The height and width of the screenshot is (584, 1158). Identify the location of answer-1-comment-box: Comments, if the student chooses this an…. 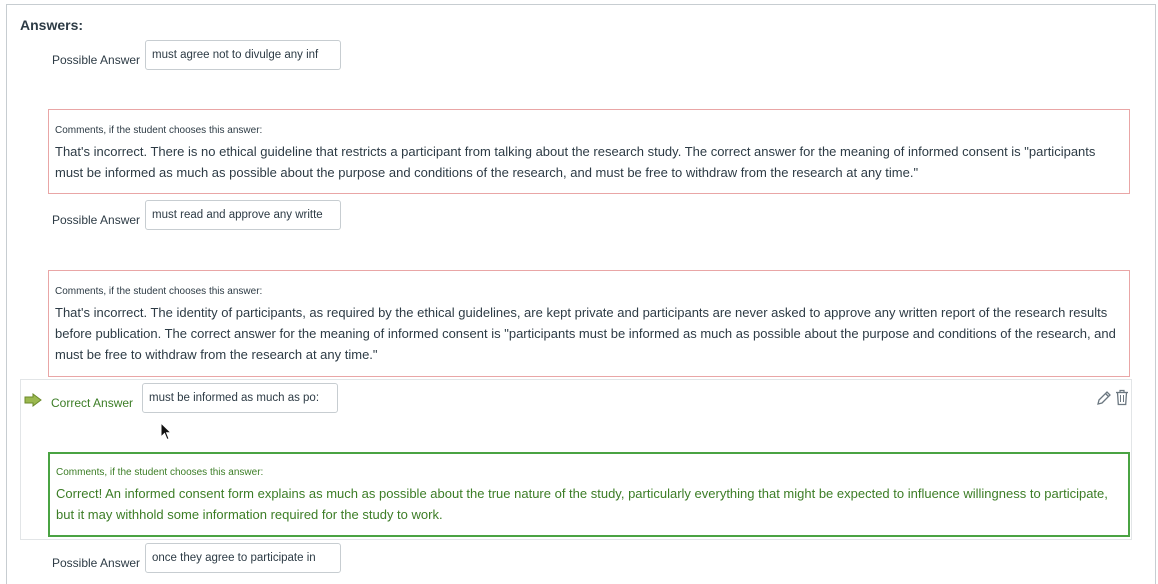
(589, 151).